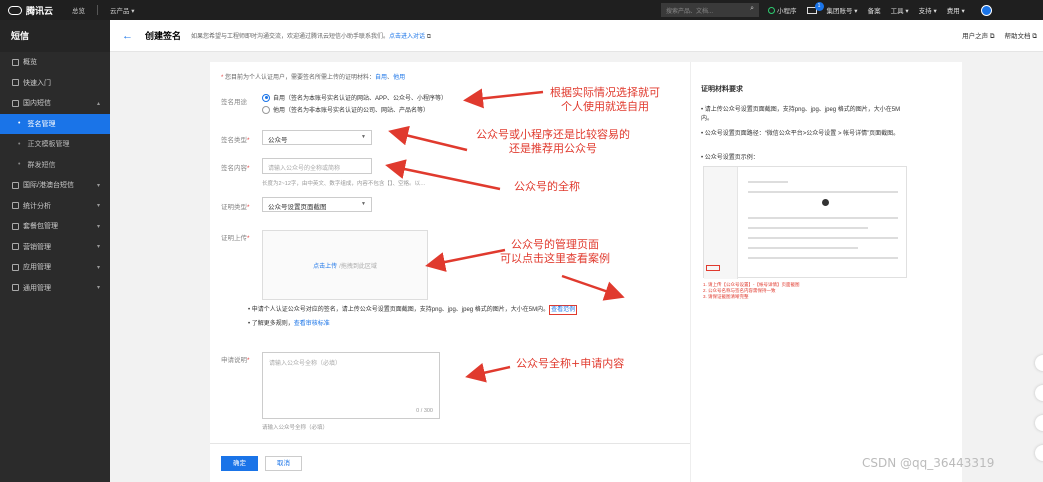 This screenshot has width=1043, height=482. I want to click on watermark: CSDN @qq_36443319, so click(928, 463).